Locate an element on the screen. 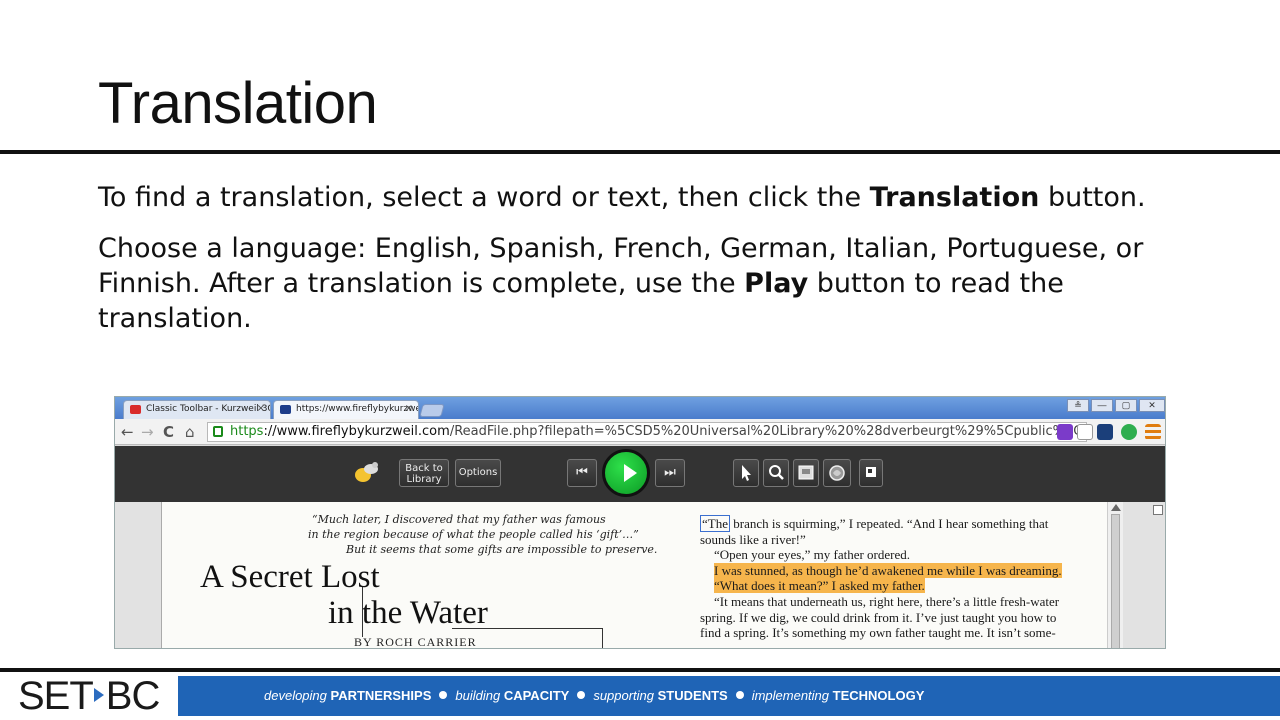 Image resolution: width=1280 pixels, height=720 pixels. forward-icon: ⏭ is located at coordinates (670, 472).